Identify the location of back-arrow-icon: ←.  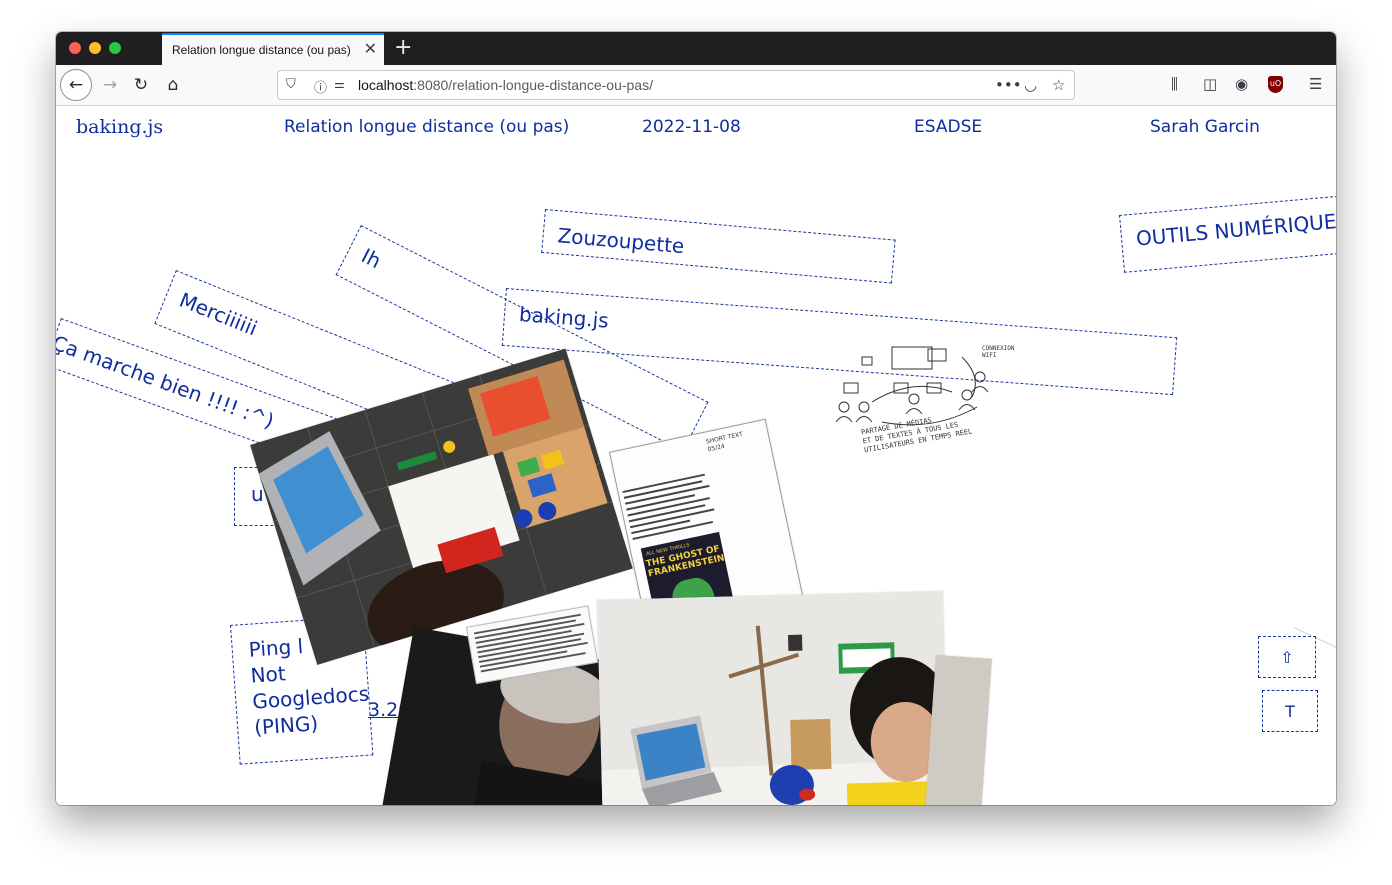
(76, 85).